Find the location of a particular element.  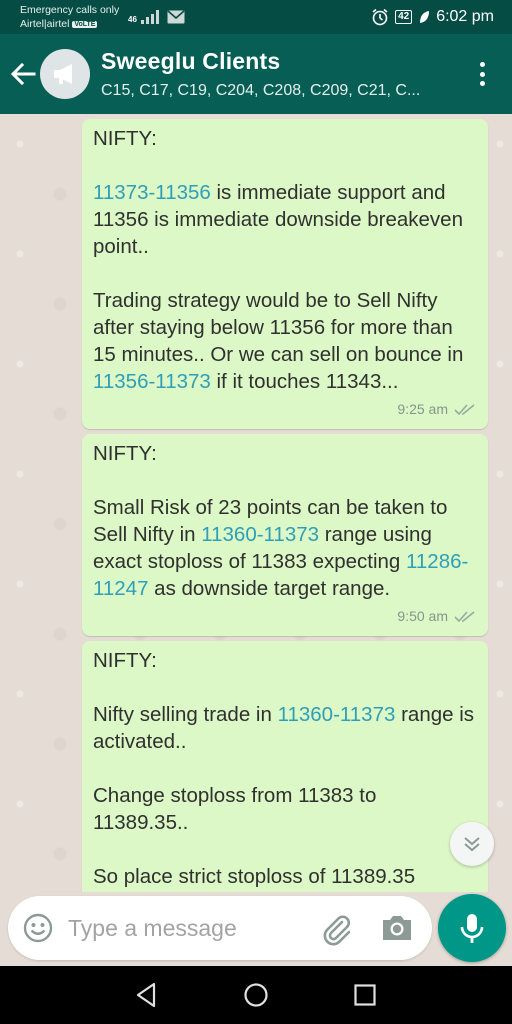

back-button is located at coordinates (23, 74).